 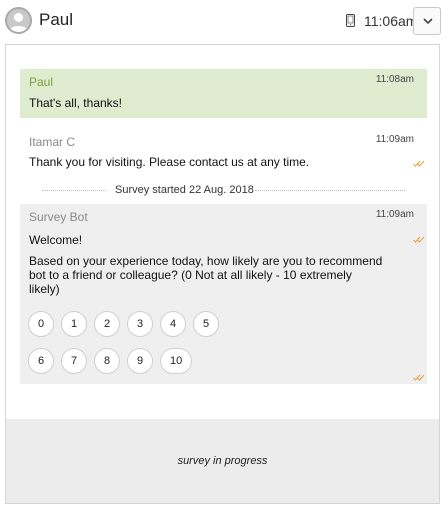 I want to click on divider-label: Survey started 22 Aug. 2018, so click(x=184, y=190).